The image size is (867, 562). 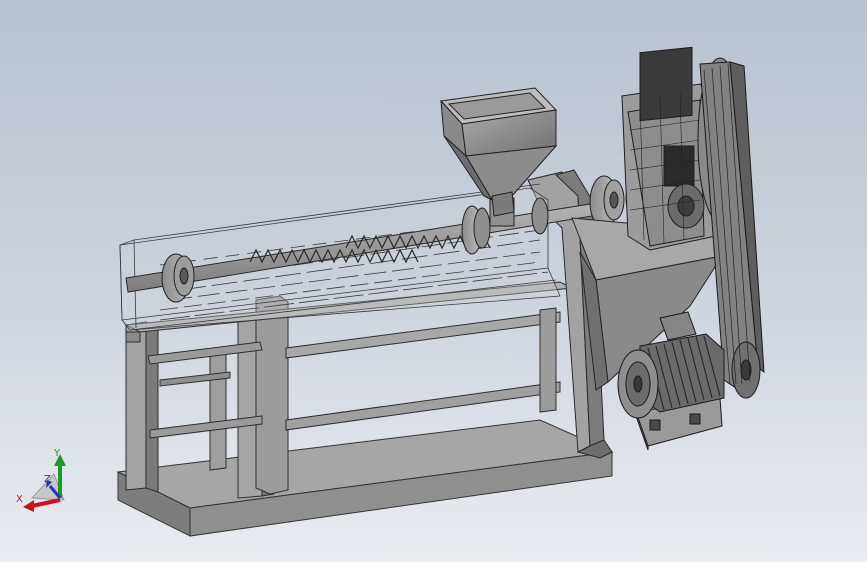 I want to click on x-axis-label: X, so click(x=19, y=499).